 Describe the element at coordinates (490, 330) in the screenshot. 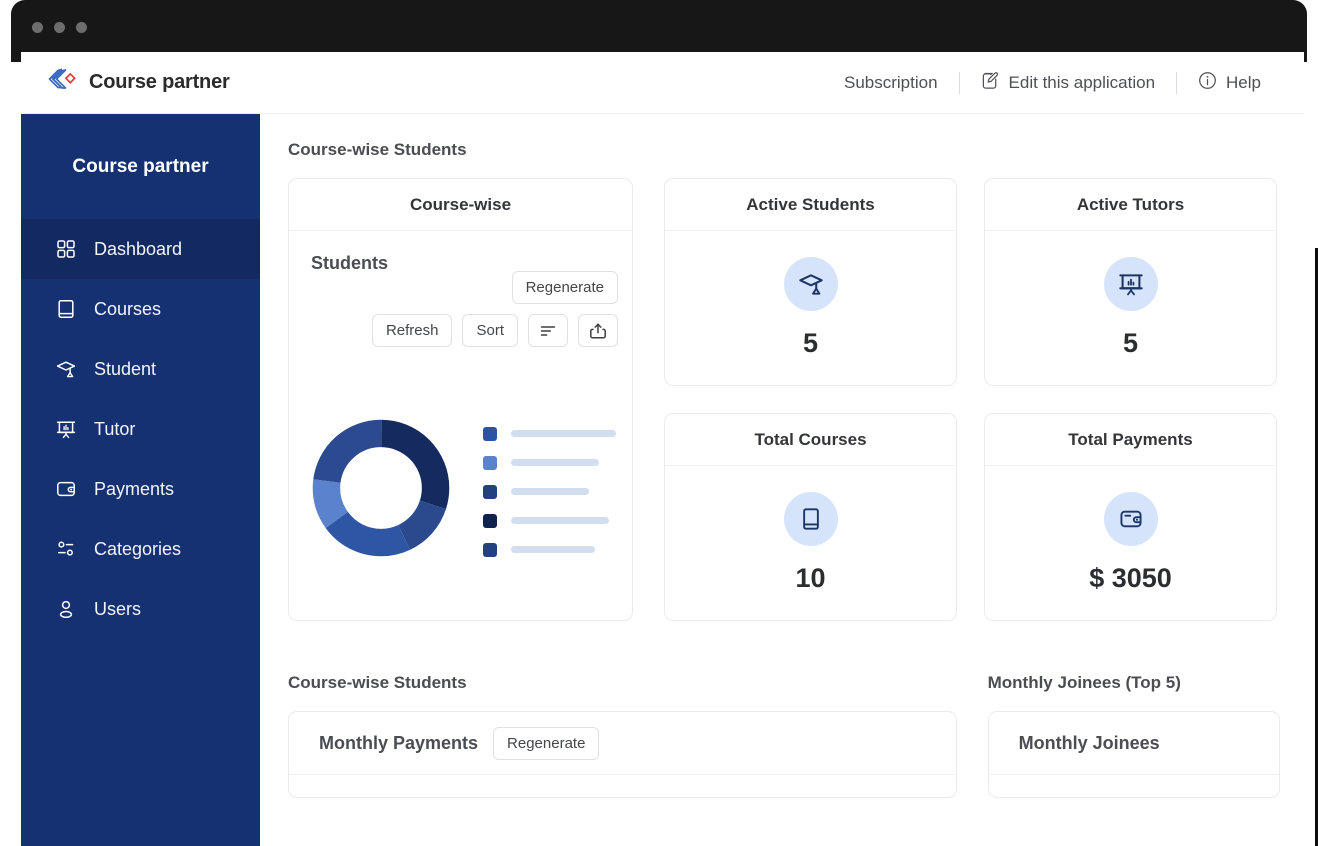

I see `sort-button: Sort` at that location.